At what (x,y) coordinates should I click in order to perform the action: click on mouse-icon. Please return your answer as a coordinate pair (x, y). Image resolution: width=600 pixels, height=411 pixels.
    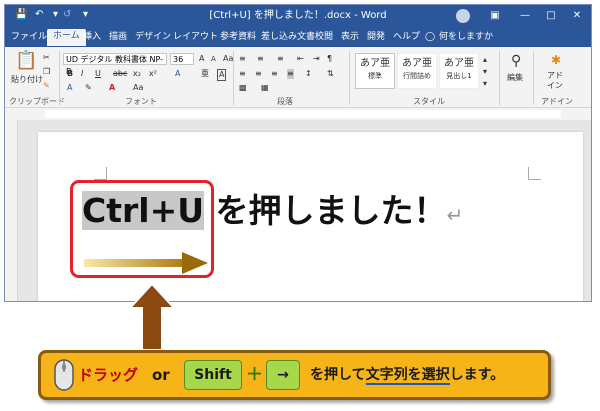
    Looking at the image, I should click on (64, 375).